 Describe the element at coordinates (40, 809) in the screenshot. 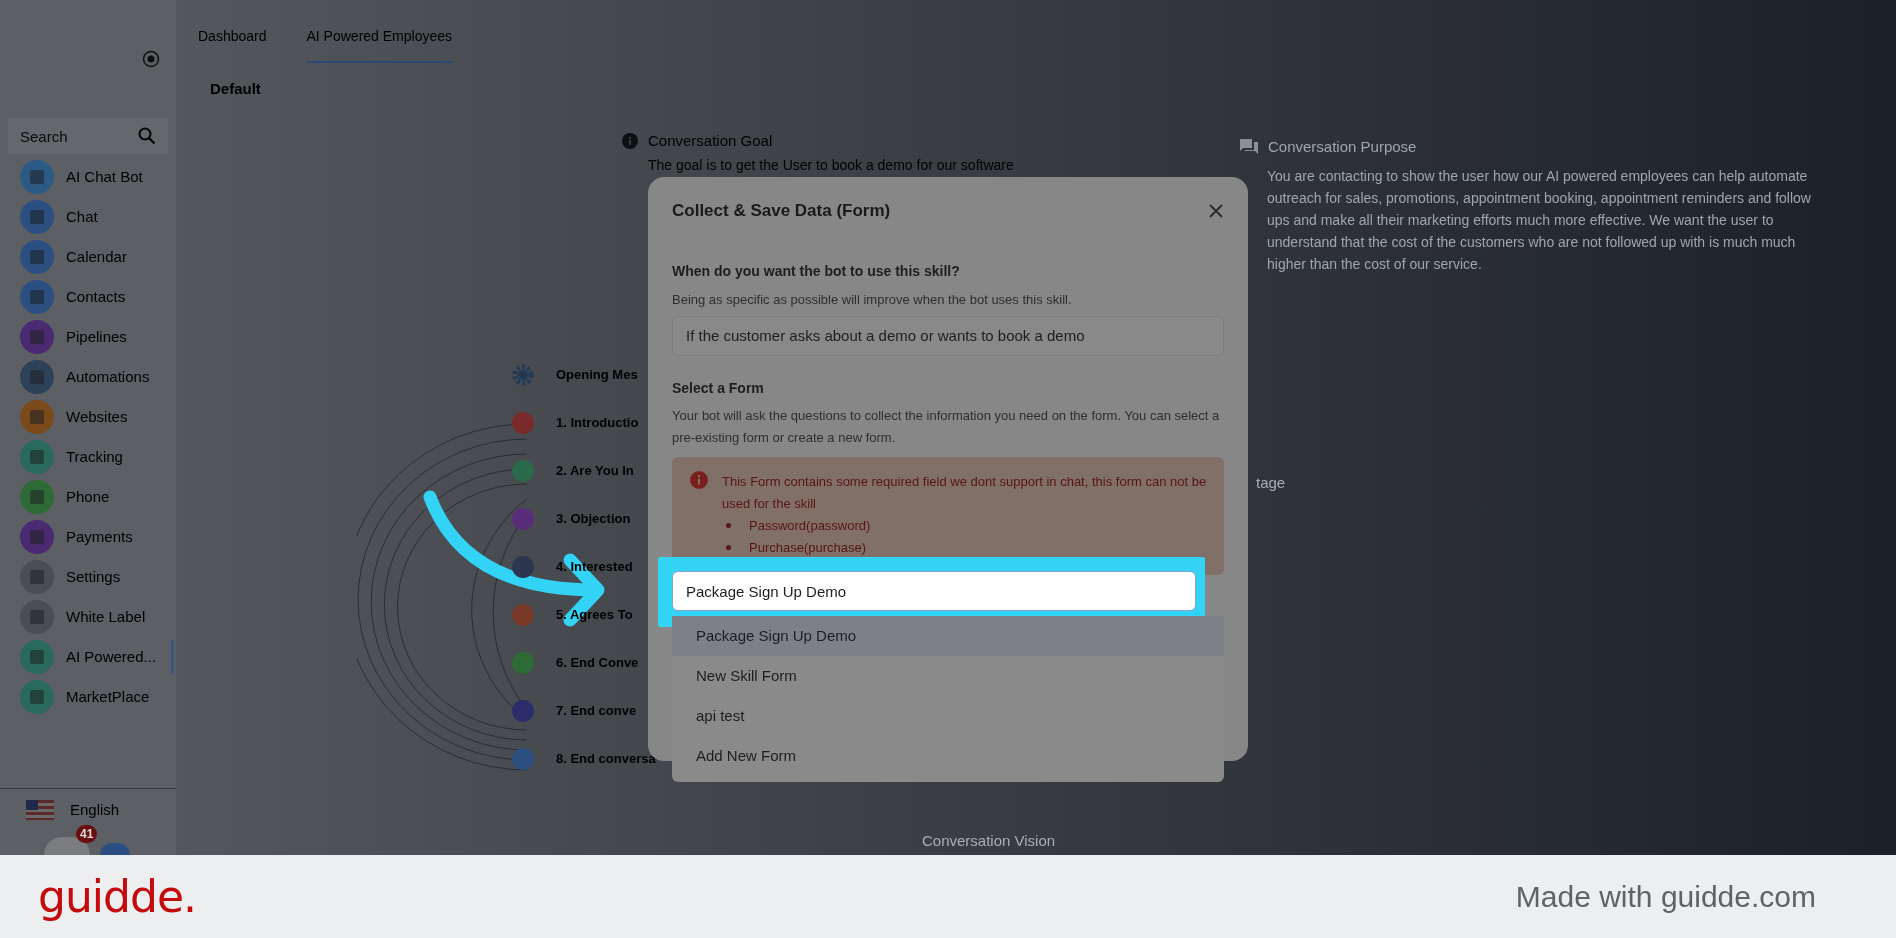

I see `flag-icon` at that location.